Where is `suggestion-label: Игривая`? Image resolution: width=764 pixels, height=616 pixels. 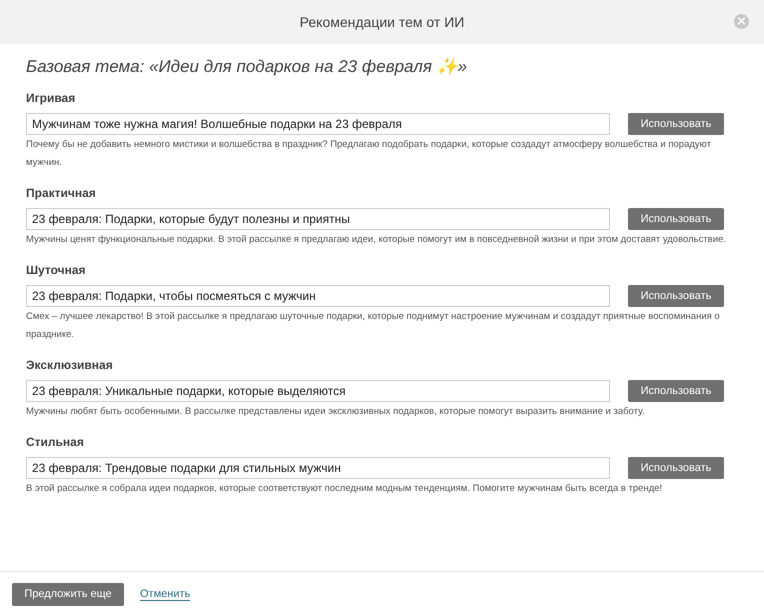
suggestion-label: Игривая is located at coordinates (51, 98).